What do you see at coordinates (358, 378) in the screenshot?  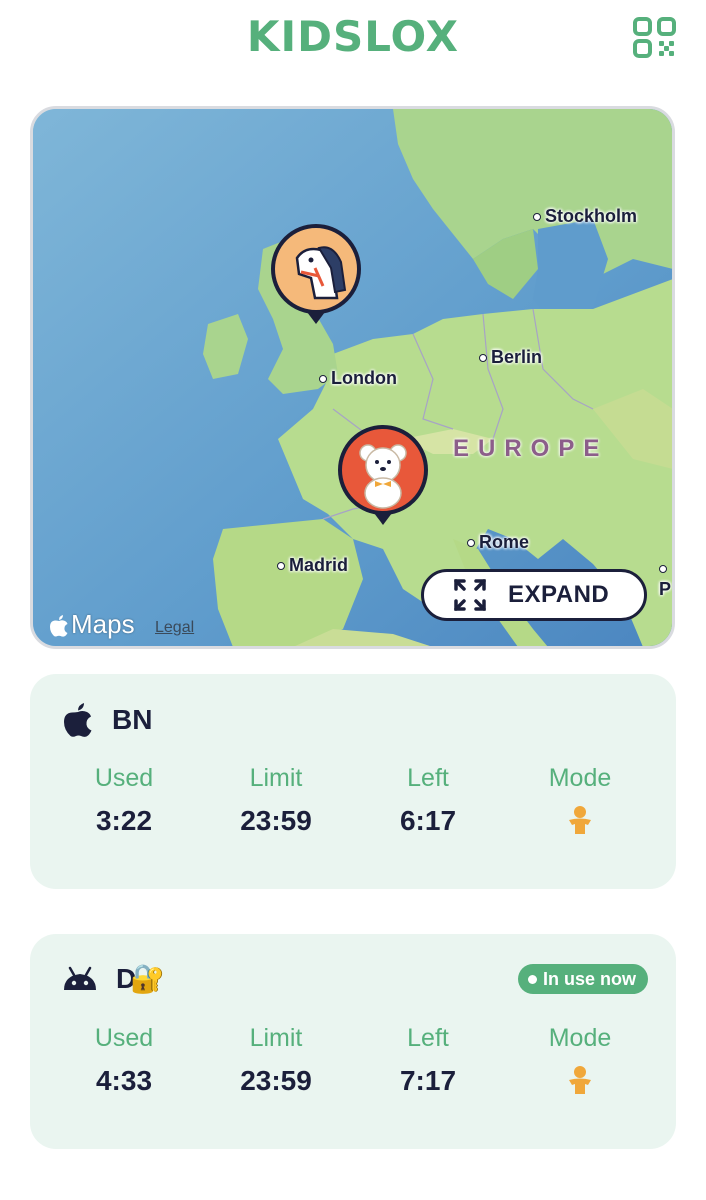 I see `city-label-london: London` at bounding box center [358, 378].